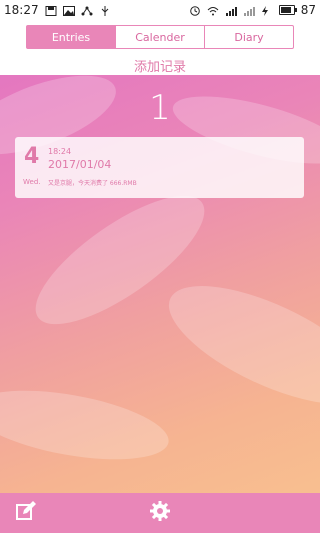 The image size is (320, 533). What do you see at coordinates (32, 156) in the screenshot?
I see `entry-day: 4` at bounding box center [32, 156].